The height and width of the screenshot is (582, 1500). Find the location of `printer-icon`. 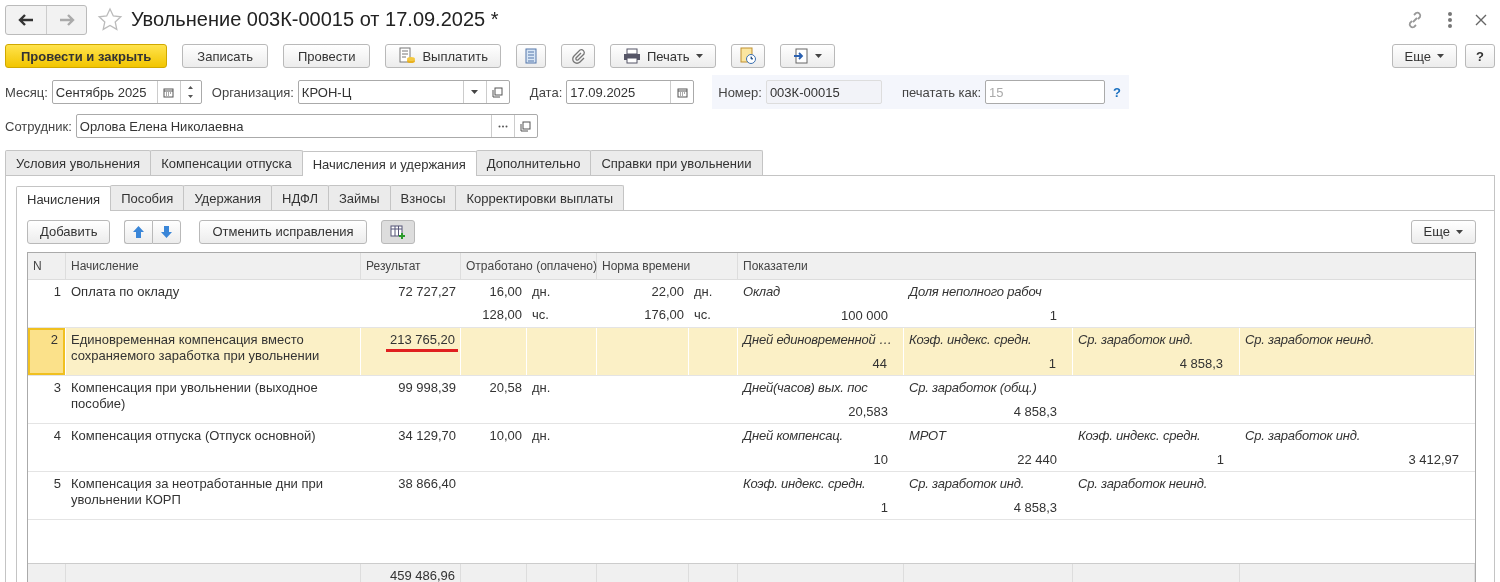

printer-icon is located at coordinates (631, 56).